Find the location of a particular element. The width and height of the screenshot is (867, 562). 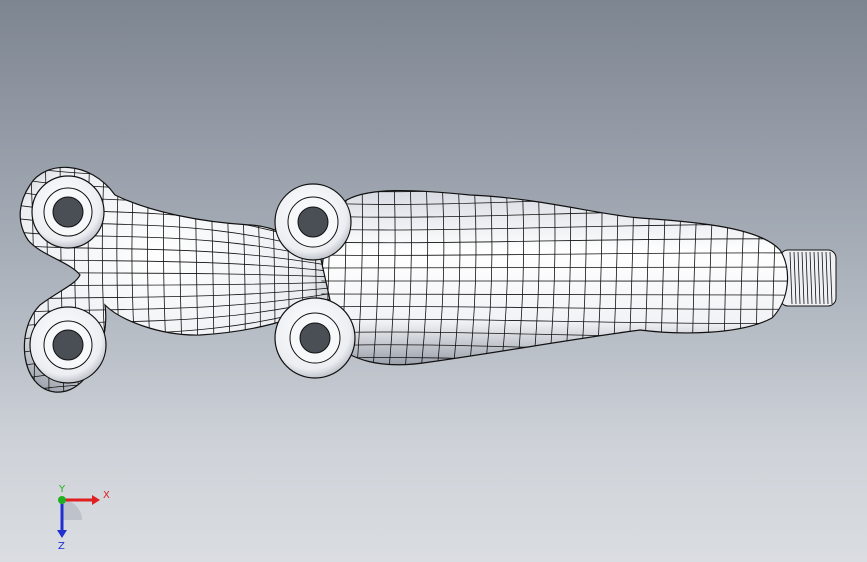

y-axis-label: Y is located at coordinates (62, 489).